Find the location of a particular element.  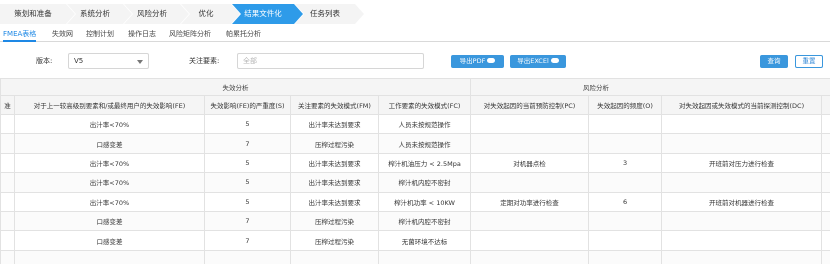

table-cell: 开班前对压力进行检查 is located at coordinates (742, 163).